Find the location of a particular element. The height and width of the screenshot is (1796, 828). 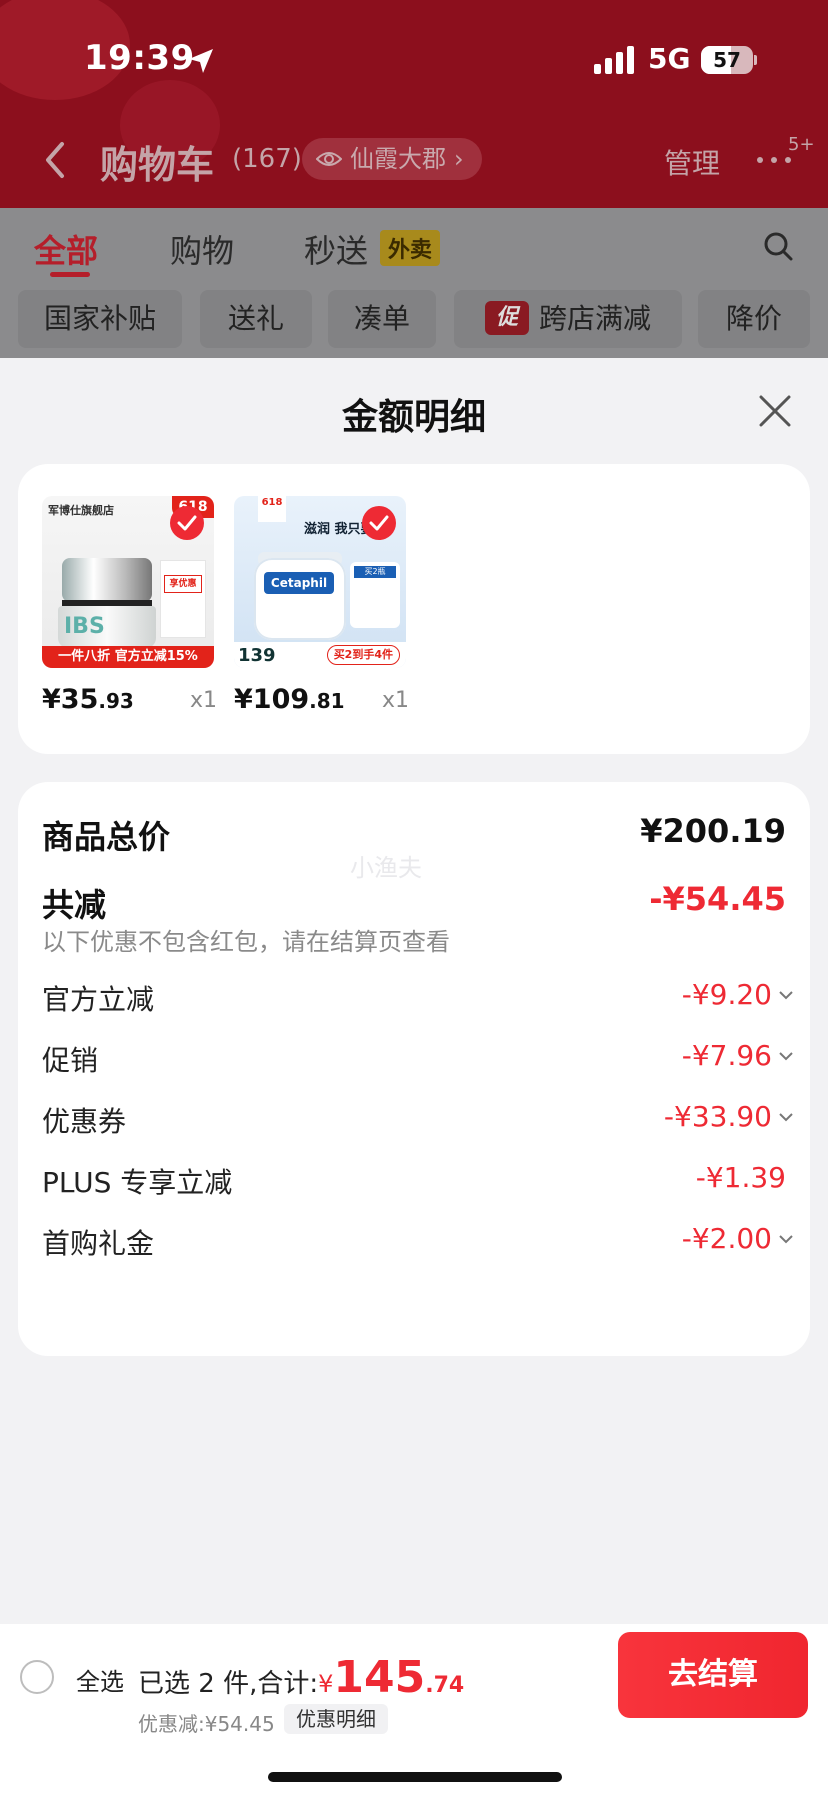

chip-label: 跨店满减 is located at coordinates (594, 318).